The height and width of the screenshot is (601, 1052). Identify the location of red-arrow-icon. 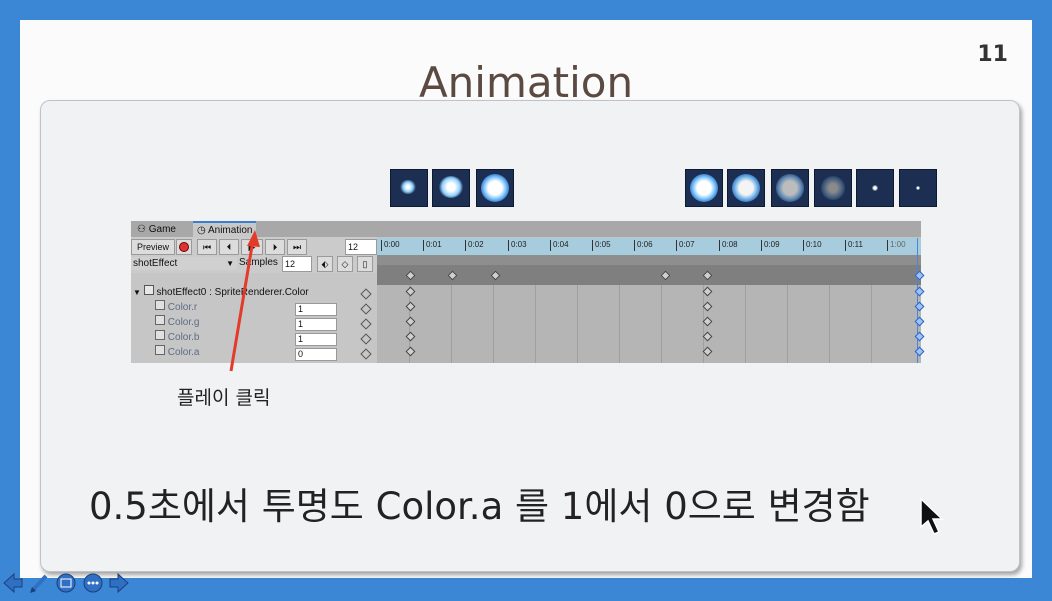
(244, 301).